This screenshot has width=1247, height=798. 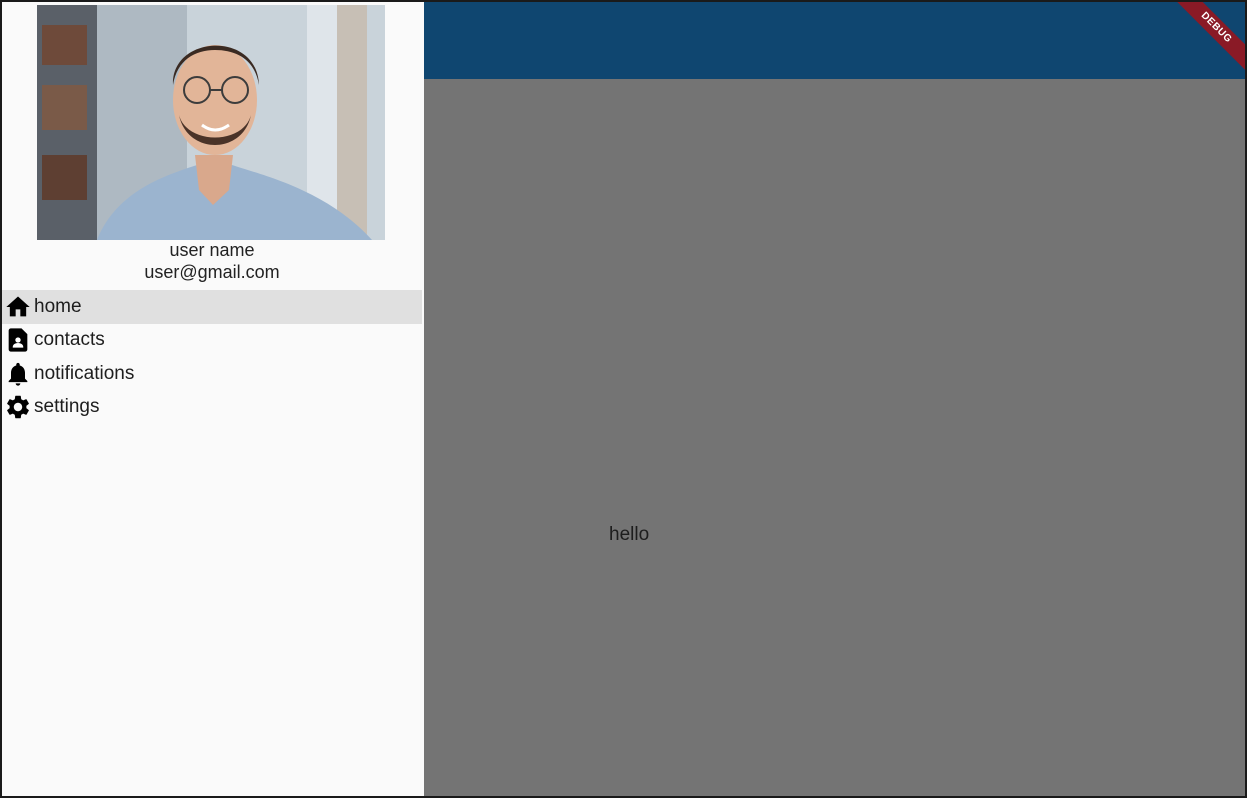 I want to click on user-email: user@gmail.com, so click(x=212, y=272).